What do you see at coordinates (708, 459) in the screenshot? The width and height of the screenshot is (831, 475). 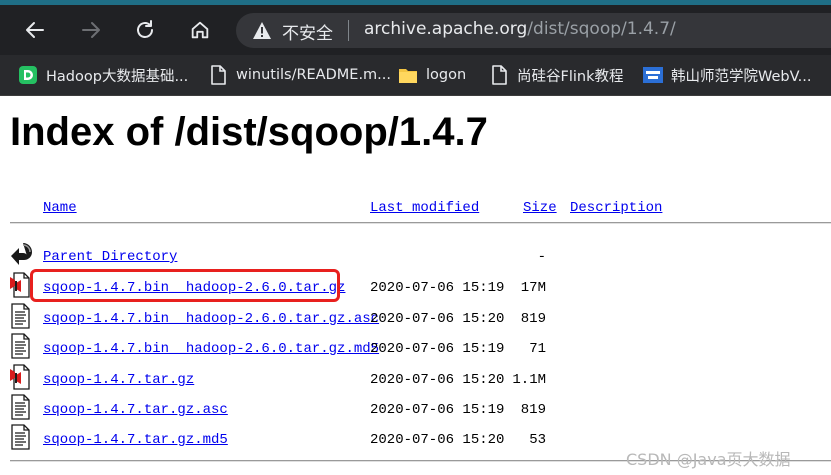 I see `watermark: CSDN @Java页大数据` at bounding box center [708, 459].